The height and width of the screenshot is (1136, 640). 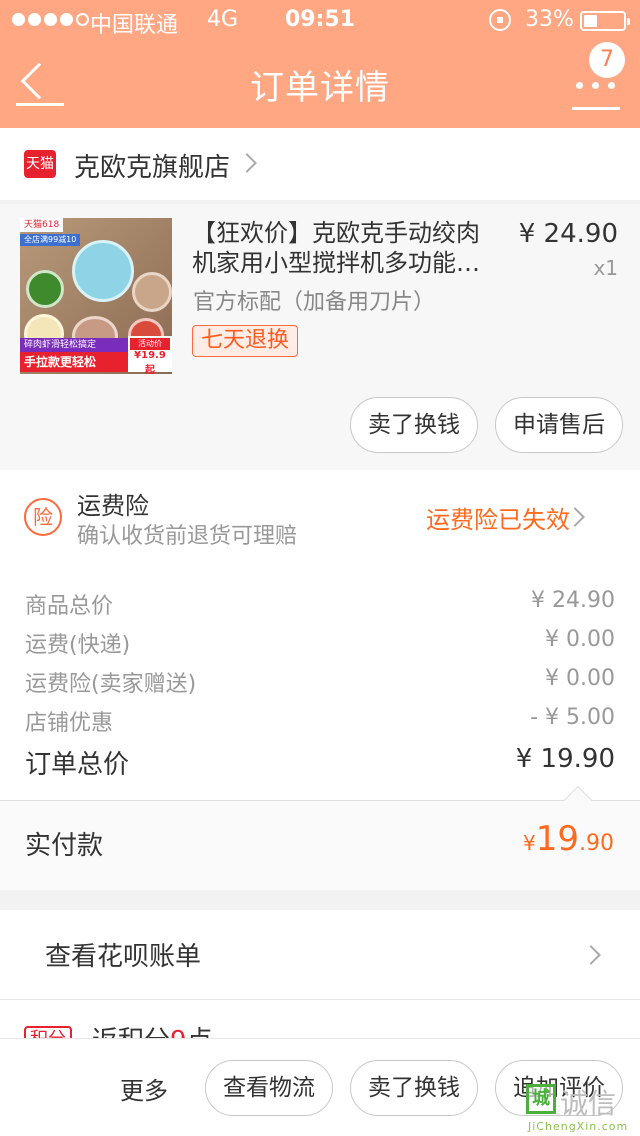 I want to click on product-price: ¥ 24.90, so click(x=568, y=234).